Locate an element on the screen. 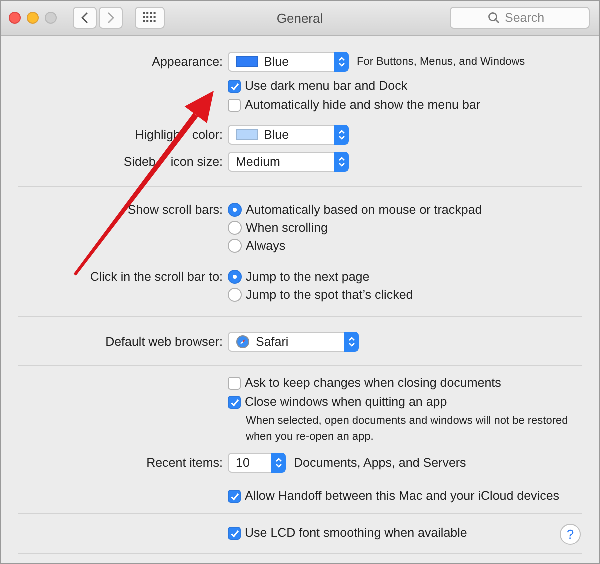 The height and width of the screenshot is (564, 600). grid-icon is located at coordinates (150, 18).